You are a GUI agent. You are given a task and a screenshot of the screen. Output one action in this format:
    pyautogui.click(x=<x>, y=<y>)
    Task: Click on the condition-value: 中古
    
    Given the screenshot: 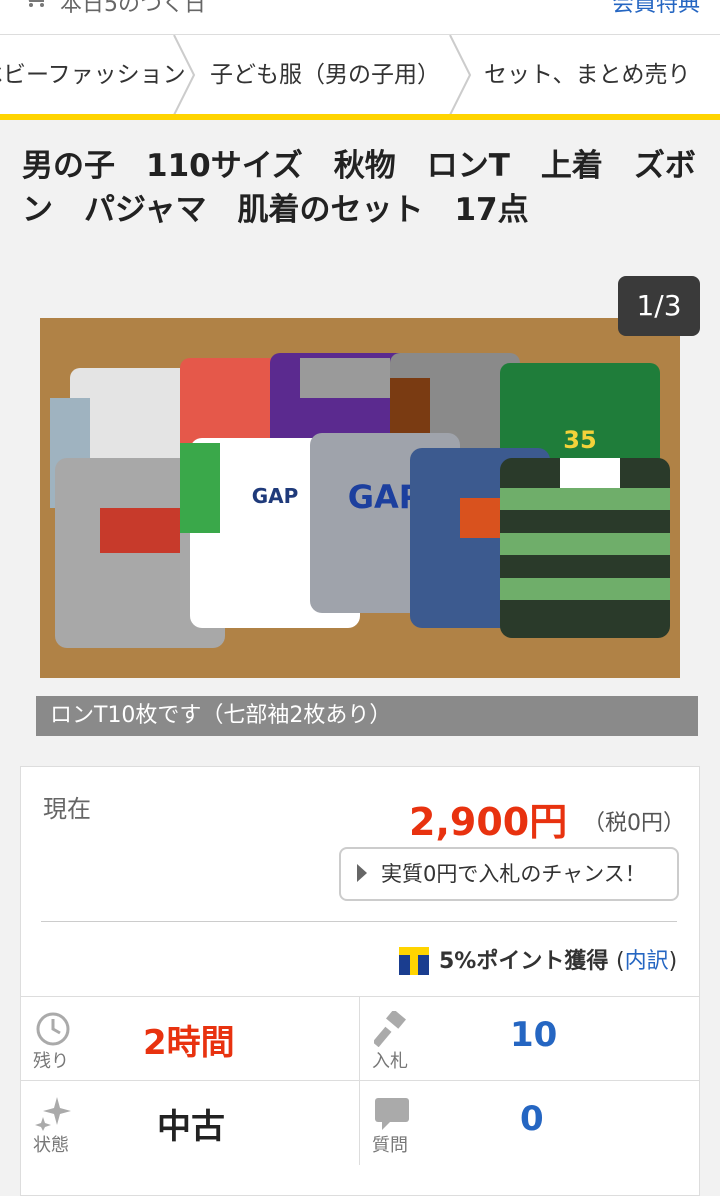 What is the action you would take?
    pyautogui.click(x=191, y=1127)
    